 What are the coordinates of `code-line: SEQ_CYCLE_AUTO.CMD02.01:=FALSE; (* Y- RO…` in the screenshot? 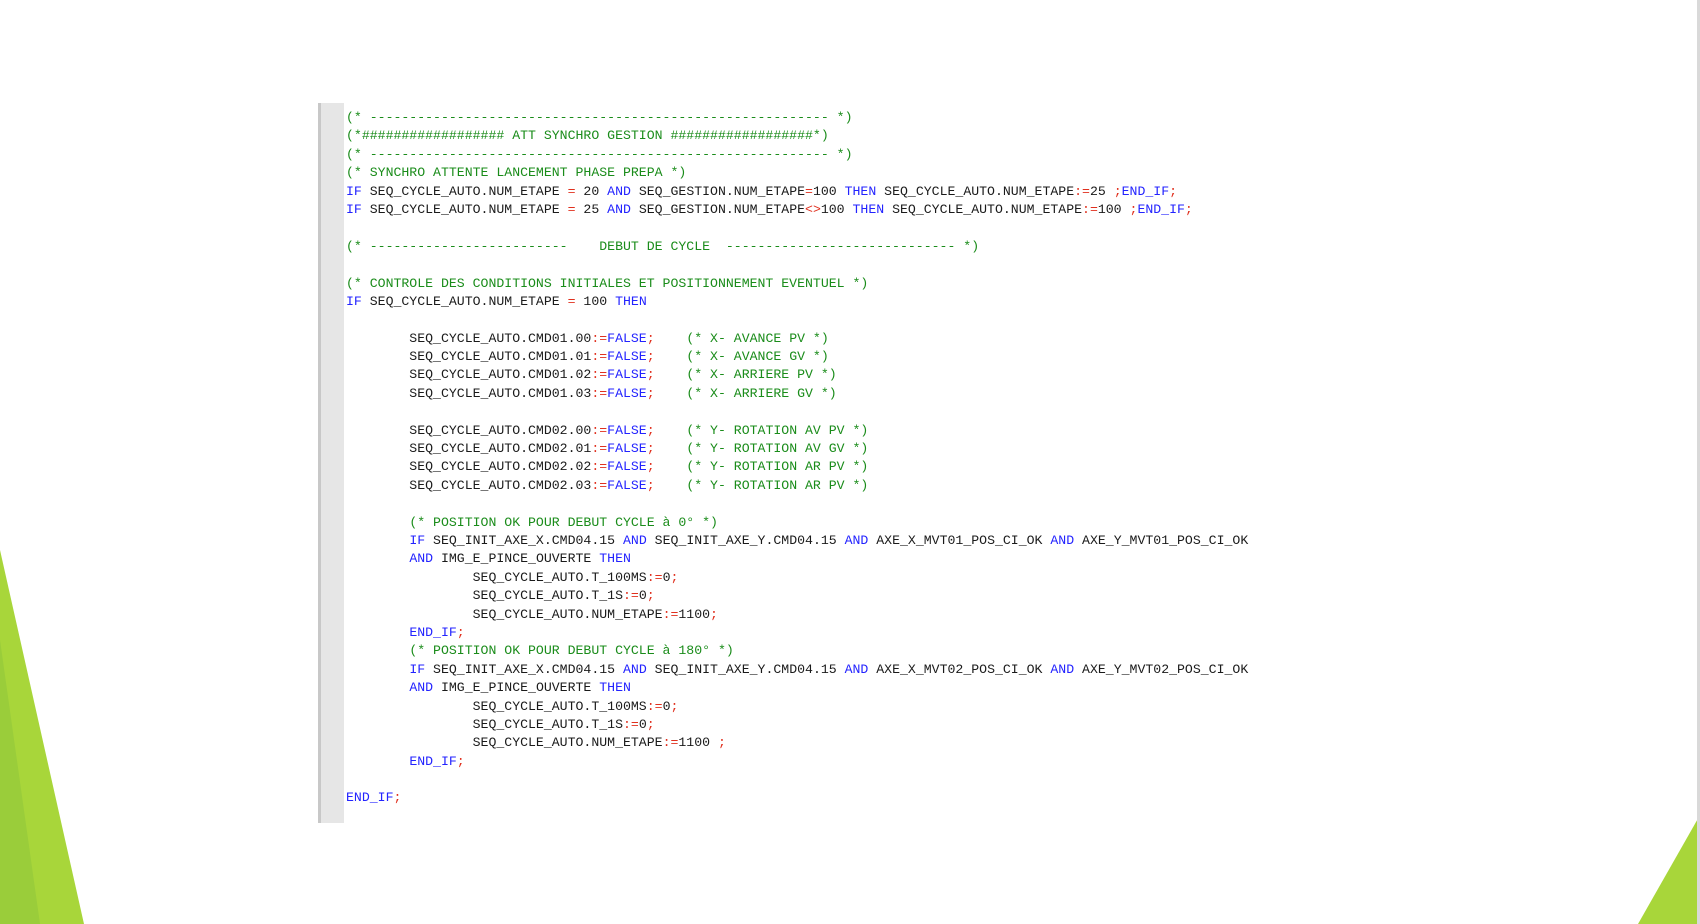 It's located at (797, 449).